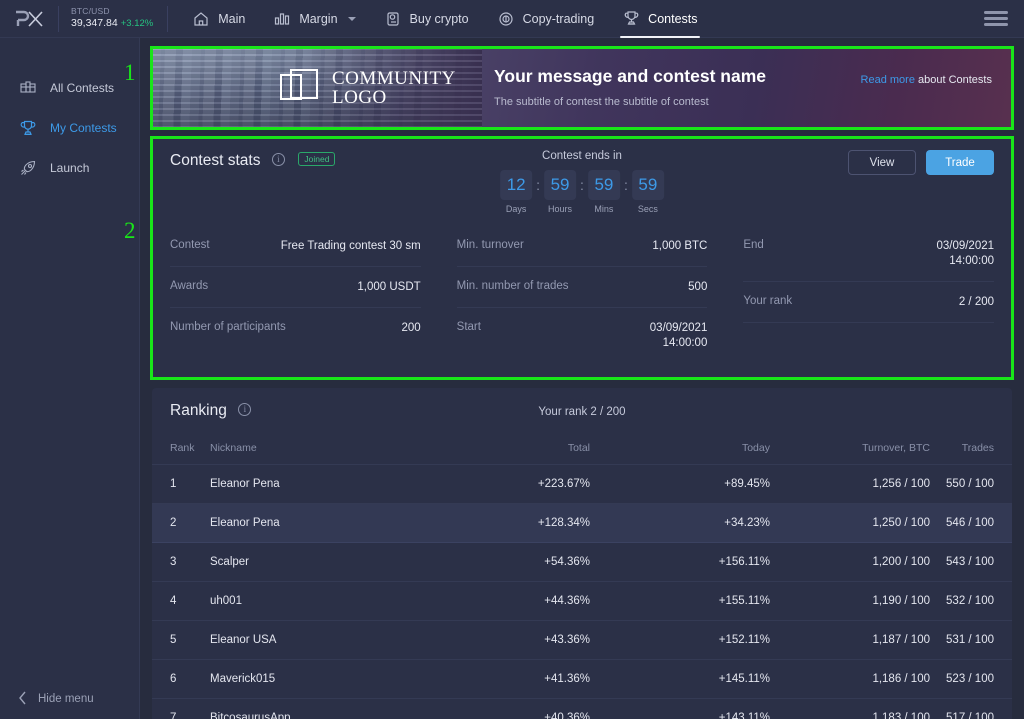 The width and height of the screenshot is (1024, 719). What do you see at coordinates (310, 640) in the screenshot?
I see `cell-nickname: Eleanor USA` at bounding box center [310, 640].